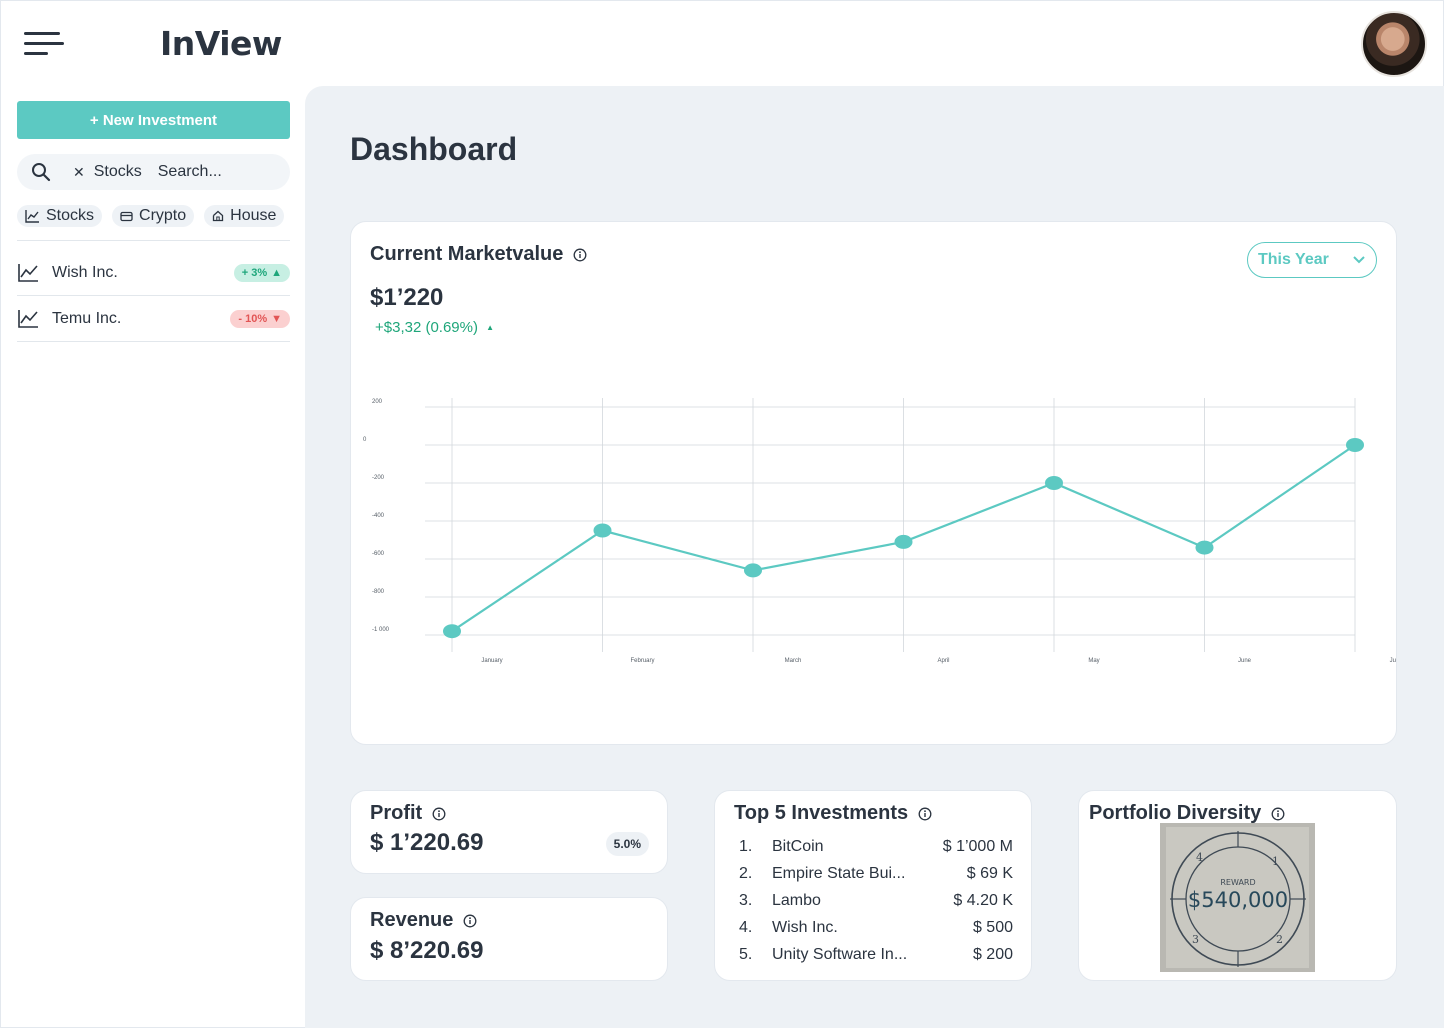 This screenshot has height=1028, width=1444. Describe the element at coordinates (1175, 813) in the screenshot. I see `card-title: Portfolio Diversity` at that location.